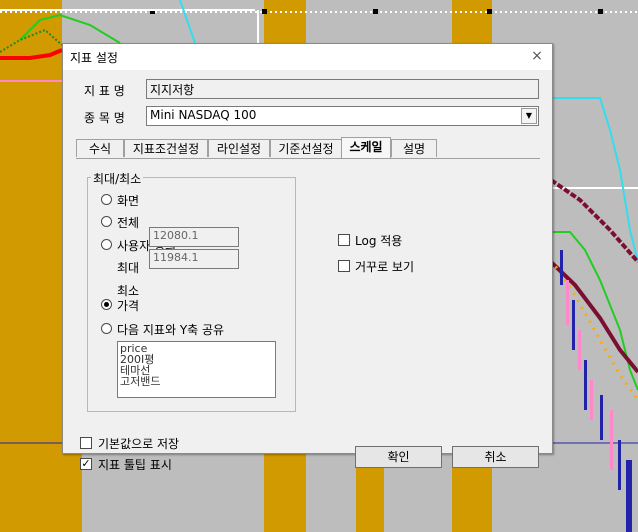  Describe the element at coordinates (342, 89) in the screenshot. I see `indicator-name-field: 지지저항` at that location.